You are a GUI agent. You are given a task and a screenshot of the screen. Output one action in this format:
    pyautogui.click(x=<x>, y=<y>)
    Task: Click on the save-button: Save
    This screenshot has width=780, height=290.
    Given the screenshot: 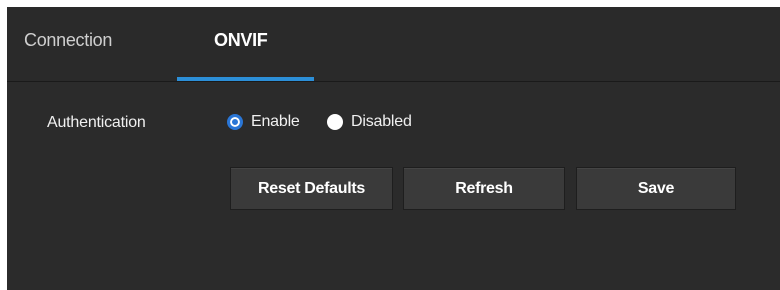 What is the action you would take?
    pyautogui.click(x=656, y=188)
    